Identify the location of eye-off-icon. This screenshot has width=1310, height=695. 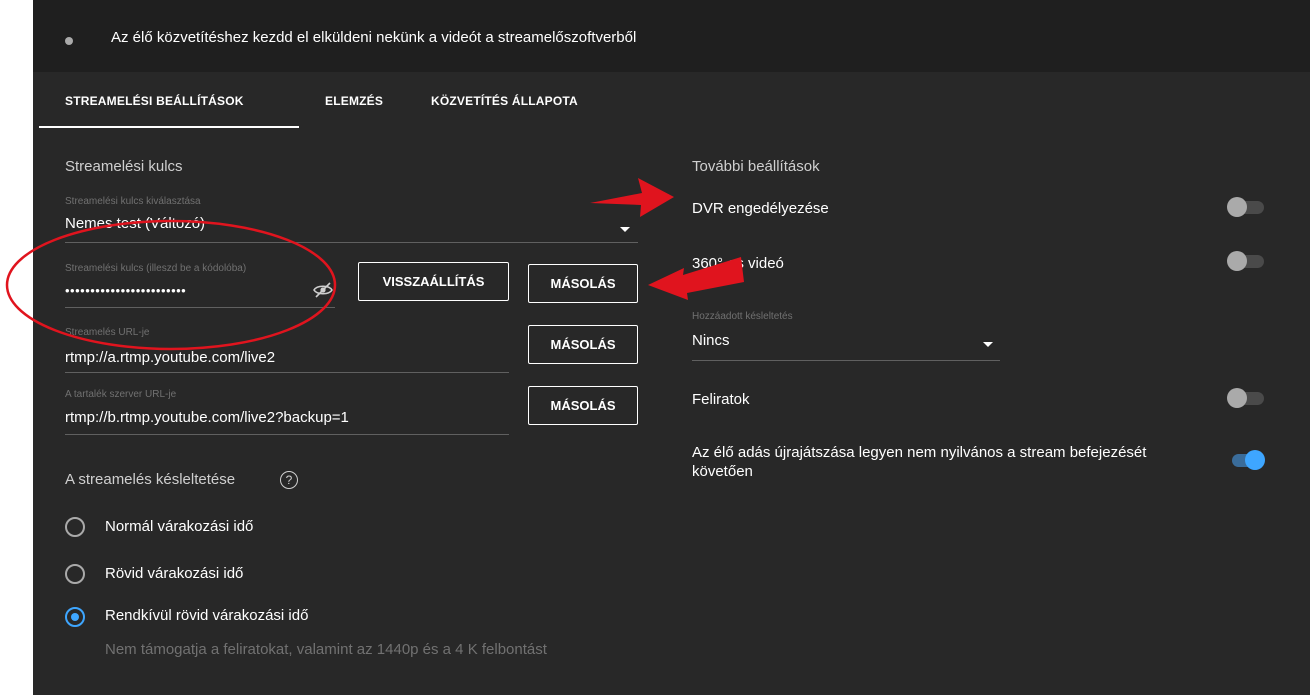
(323, 290).